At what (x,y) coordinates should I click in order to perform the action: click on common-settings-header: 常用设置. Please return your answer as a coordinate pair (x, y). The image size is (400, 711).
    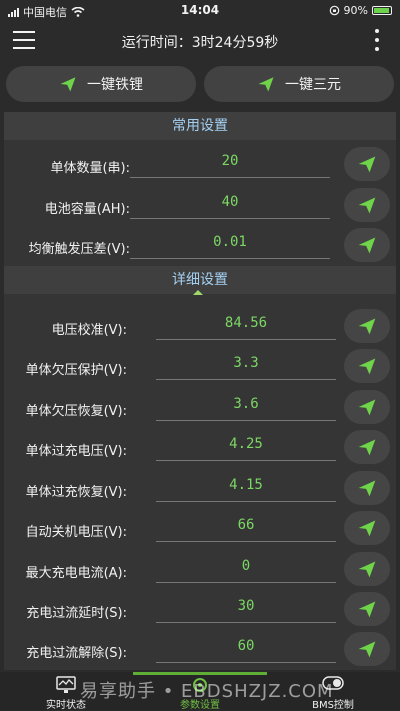
    Looking at the image, I should click on (200, 126).